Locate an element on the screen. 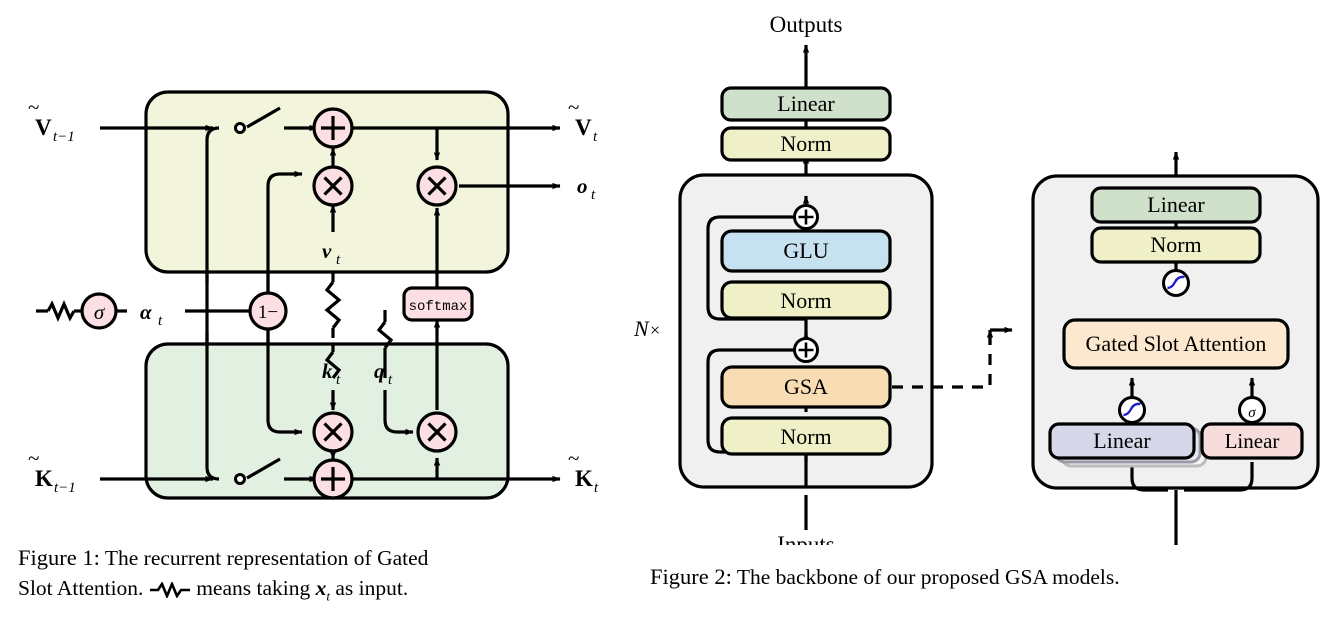  sigma-node: σ is located at coordinates (99, 311).